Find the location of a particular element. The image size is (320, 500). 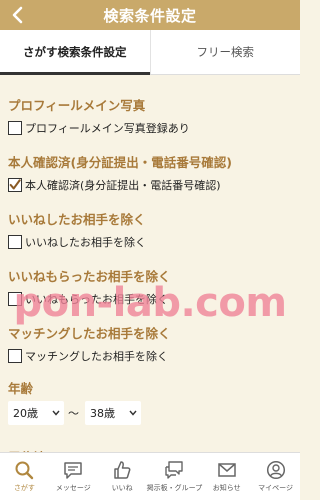

tab-bar: さがす検索条件設定 フリー検索 is located at coordinates (150, 52).